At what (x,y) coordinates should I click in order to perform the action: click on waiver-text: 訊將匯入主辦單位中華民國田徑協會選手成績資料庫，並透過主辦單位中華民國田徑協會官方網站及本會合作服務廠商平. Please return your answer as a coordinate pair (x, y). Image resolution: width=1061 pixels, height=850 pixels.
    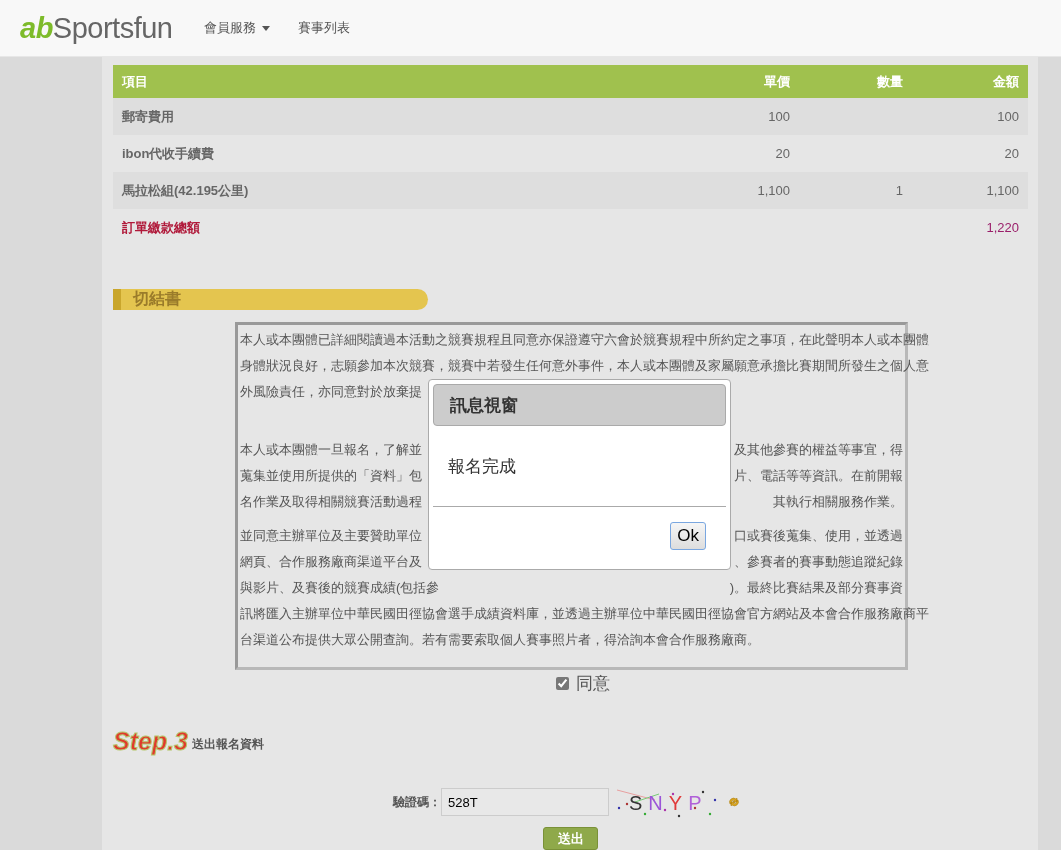
    Looking at the image, I should click on (584, 614).